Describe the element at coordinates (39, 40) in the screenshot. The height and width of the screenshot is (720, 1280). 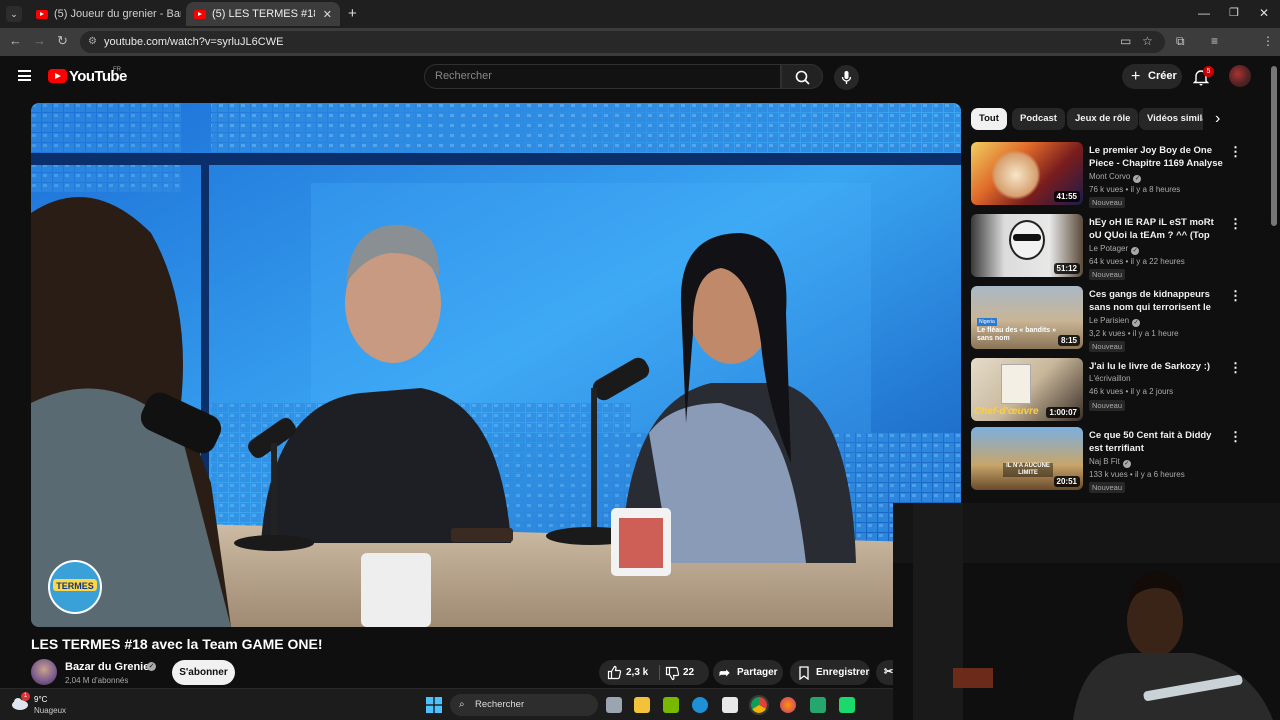
I see `forward-icon: →` at that location.